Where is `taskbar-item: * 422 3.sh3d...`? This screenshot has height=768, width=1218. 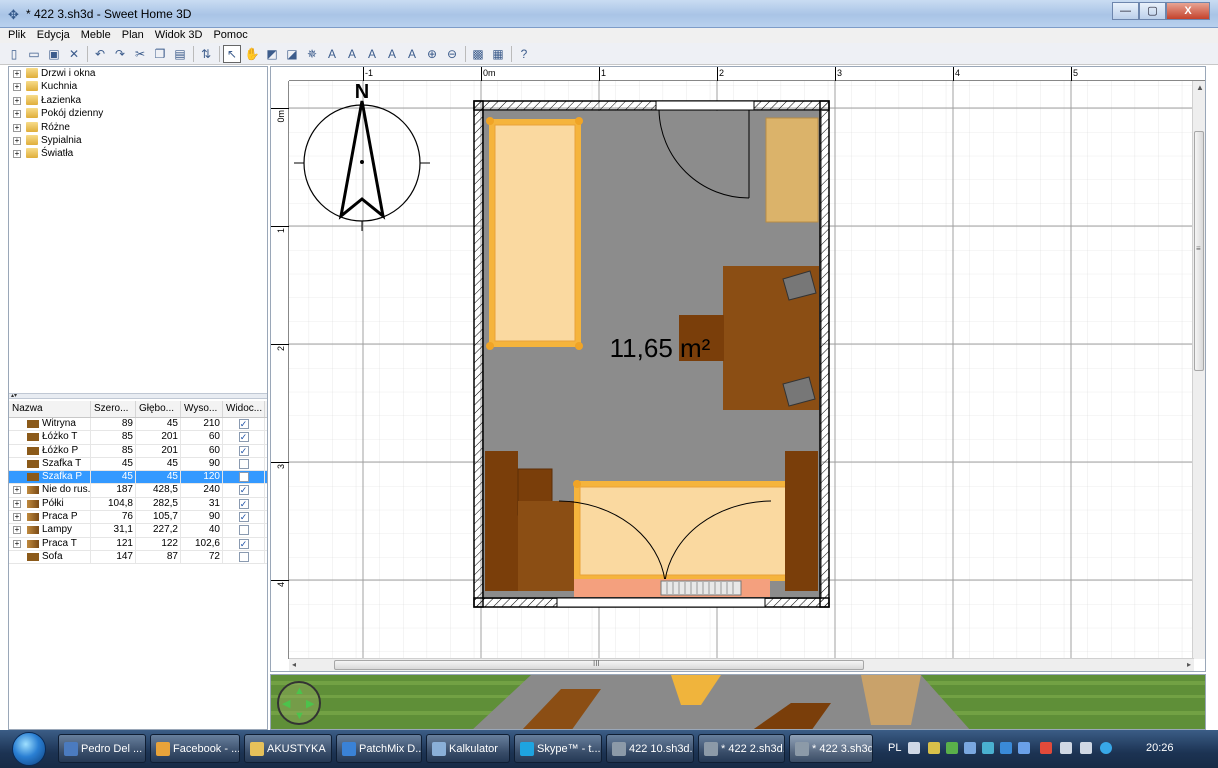 taskbar-item: * 422 3.sh3d... is located at coordinates (831, 748).